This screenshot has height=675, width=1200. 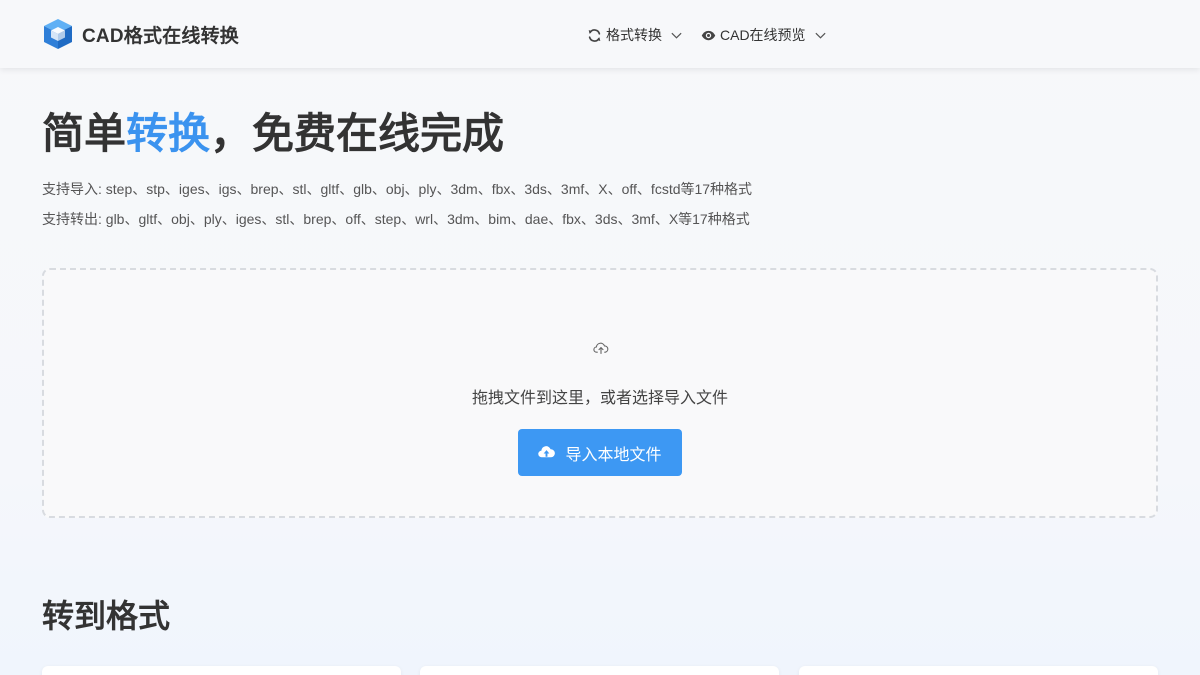 I want to click on hero-title-highlight: 转换, so click(x=168, y=133).